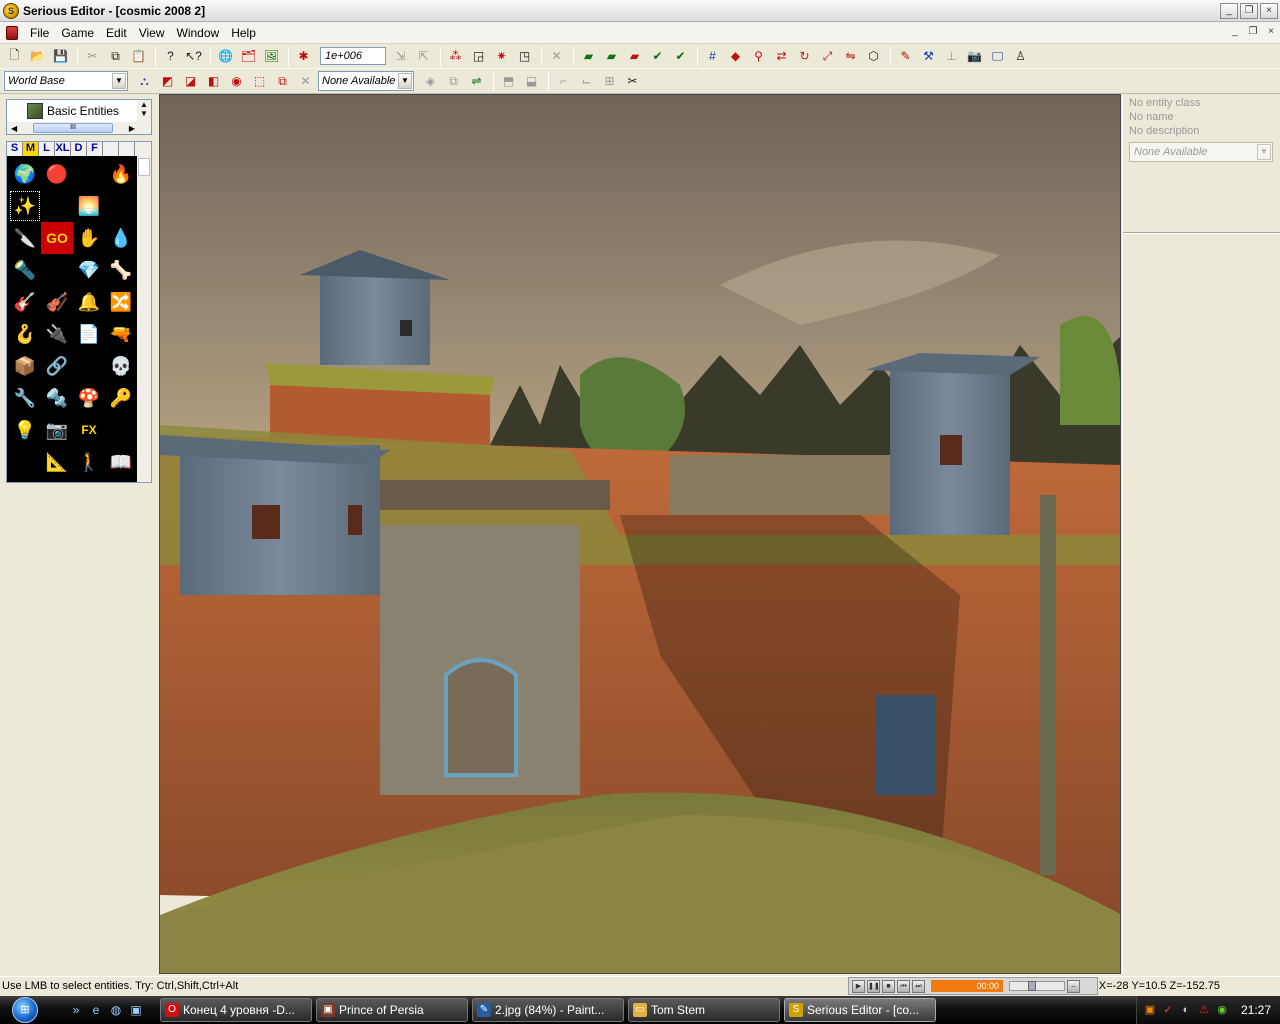 The width and height of the screenshot is (1280, 1024). Describe the element at coordinates (704, 1010) in the screenshot. I see `taskbar-button: ▭ Tom Stem` at that location.